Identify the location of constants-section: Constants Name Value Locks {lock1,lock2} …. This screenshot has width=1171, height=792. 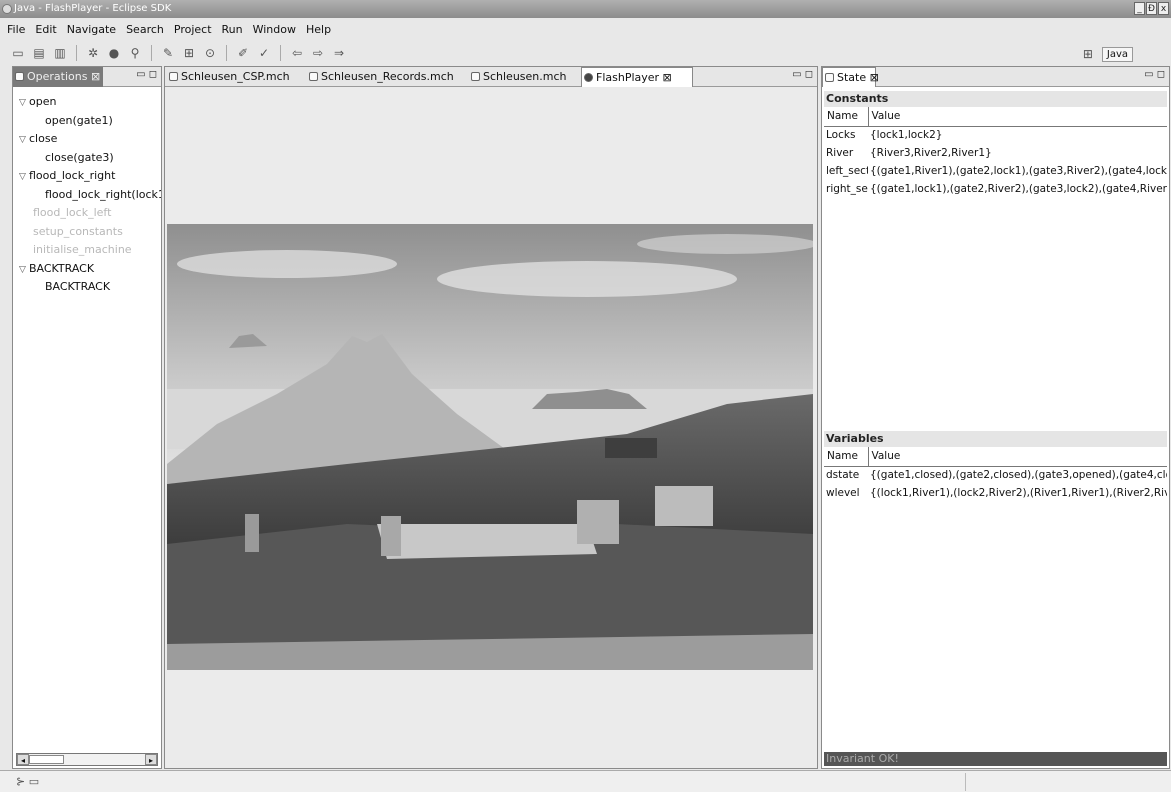
(995, 144).